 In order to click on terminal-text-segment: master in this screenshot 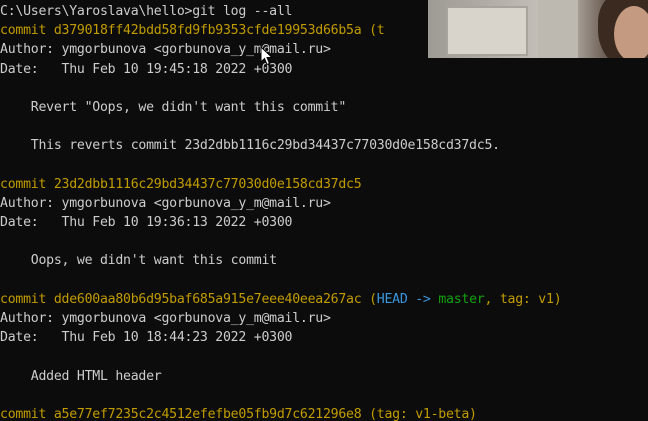, I will do `click(461, 299)`.